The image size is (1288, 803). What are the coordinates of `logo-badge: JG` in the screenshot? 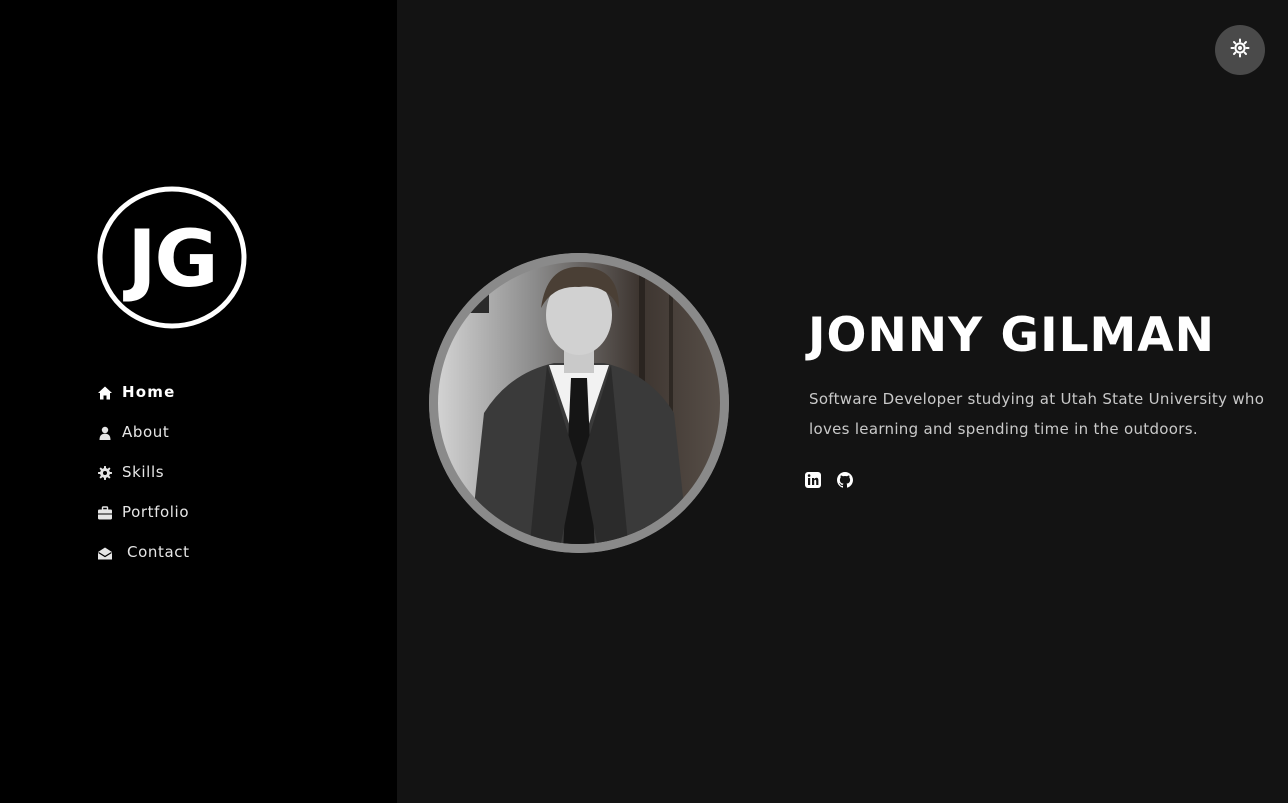 It's located at (172, 257).